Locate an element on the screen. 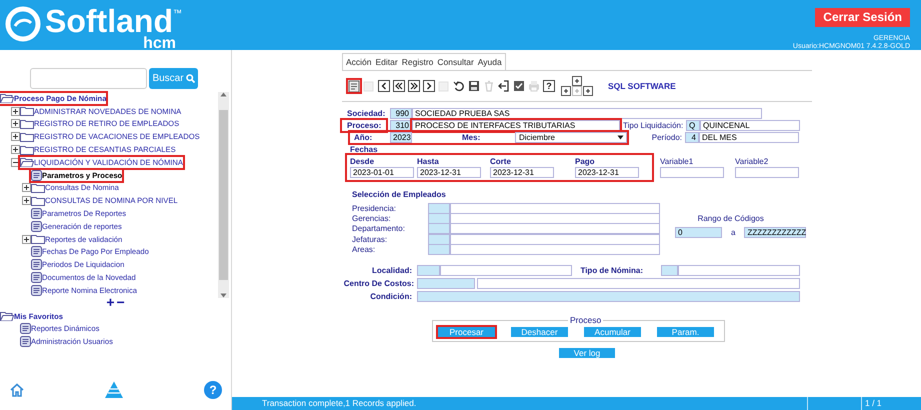 The height and width of the screenshot is (410, 921). trademark-sign: ™ is located at coordinates (177, 13).